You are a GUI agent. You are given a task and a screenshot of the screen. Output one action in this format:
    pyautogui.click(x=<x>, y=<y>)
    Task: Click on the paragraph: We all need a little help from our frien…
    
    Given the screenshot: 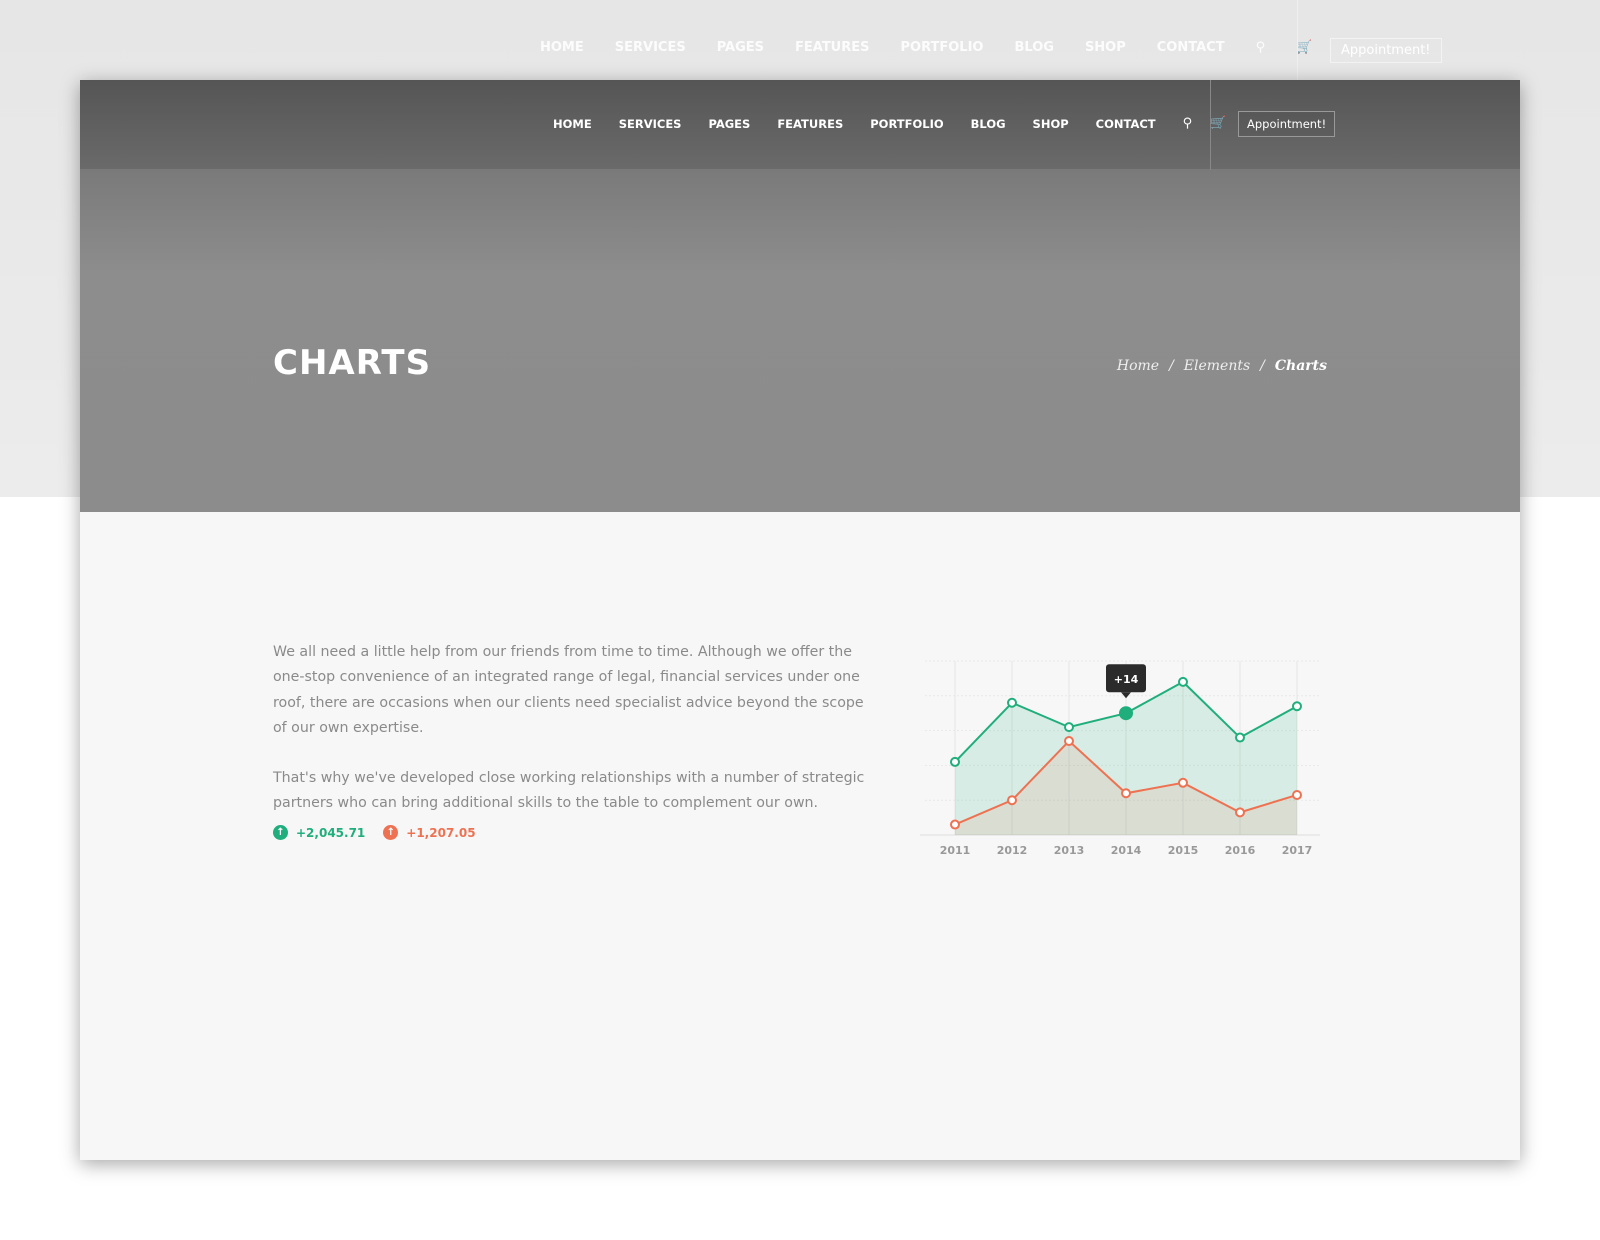 What is the action you would take?
    pyautogui.click(x=568, y=690)
    